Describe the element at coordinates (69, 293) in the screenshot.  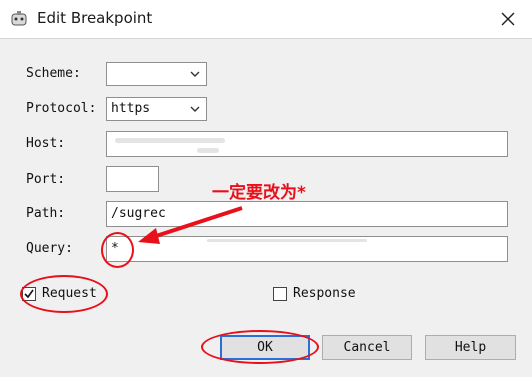
I see `request-label: Request` at that location.